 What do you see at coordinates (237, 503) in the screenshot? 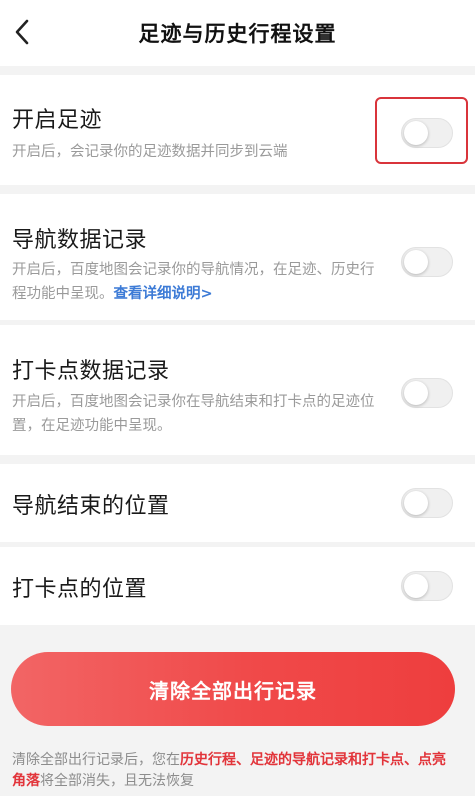
I see `setting-row-nav-end-location: 导航结束的位置` at bounding box center [237, 503].